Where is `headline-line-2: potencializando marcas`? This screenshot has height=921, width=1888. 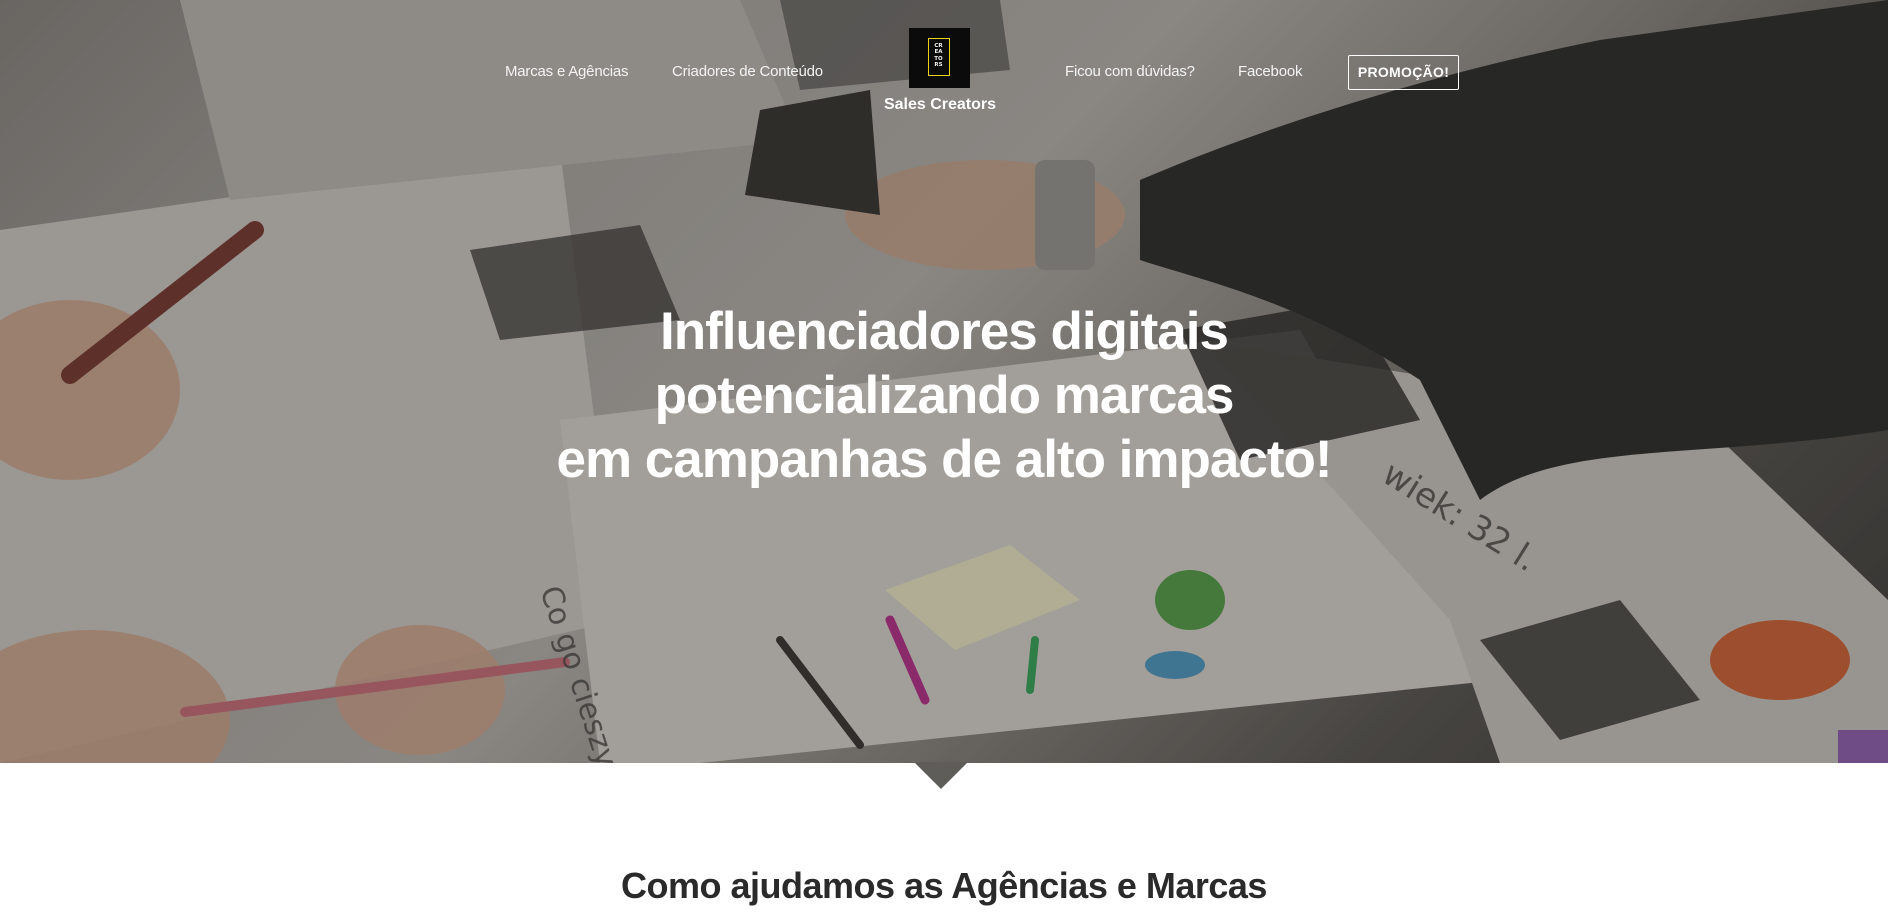
headline-line-2: potencializando marcas is located at coordinates (944, 395).